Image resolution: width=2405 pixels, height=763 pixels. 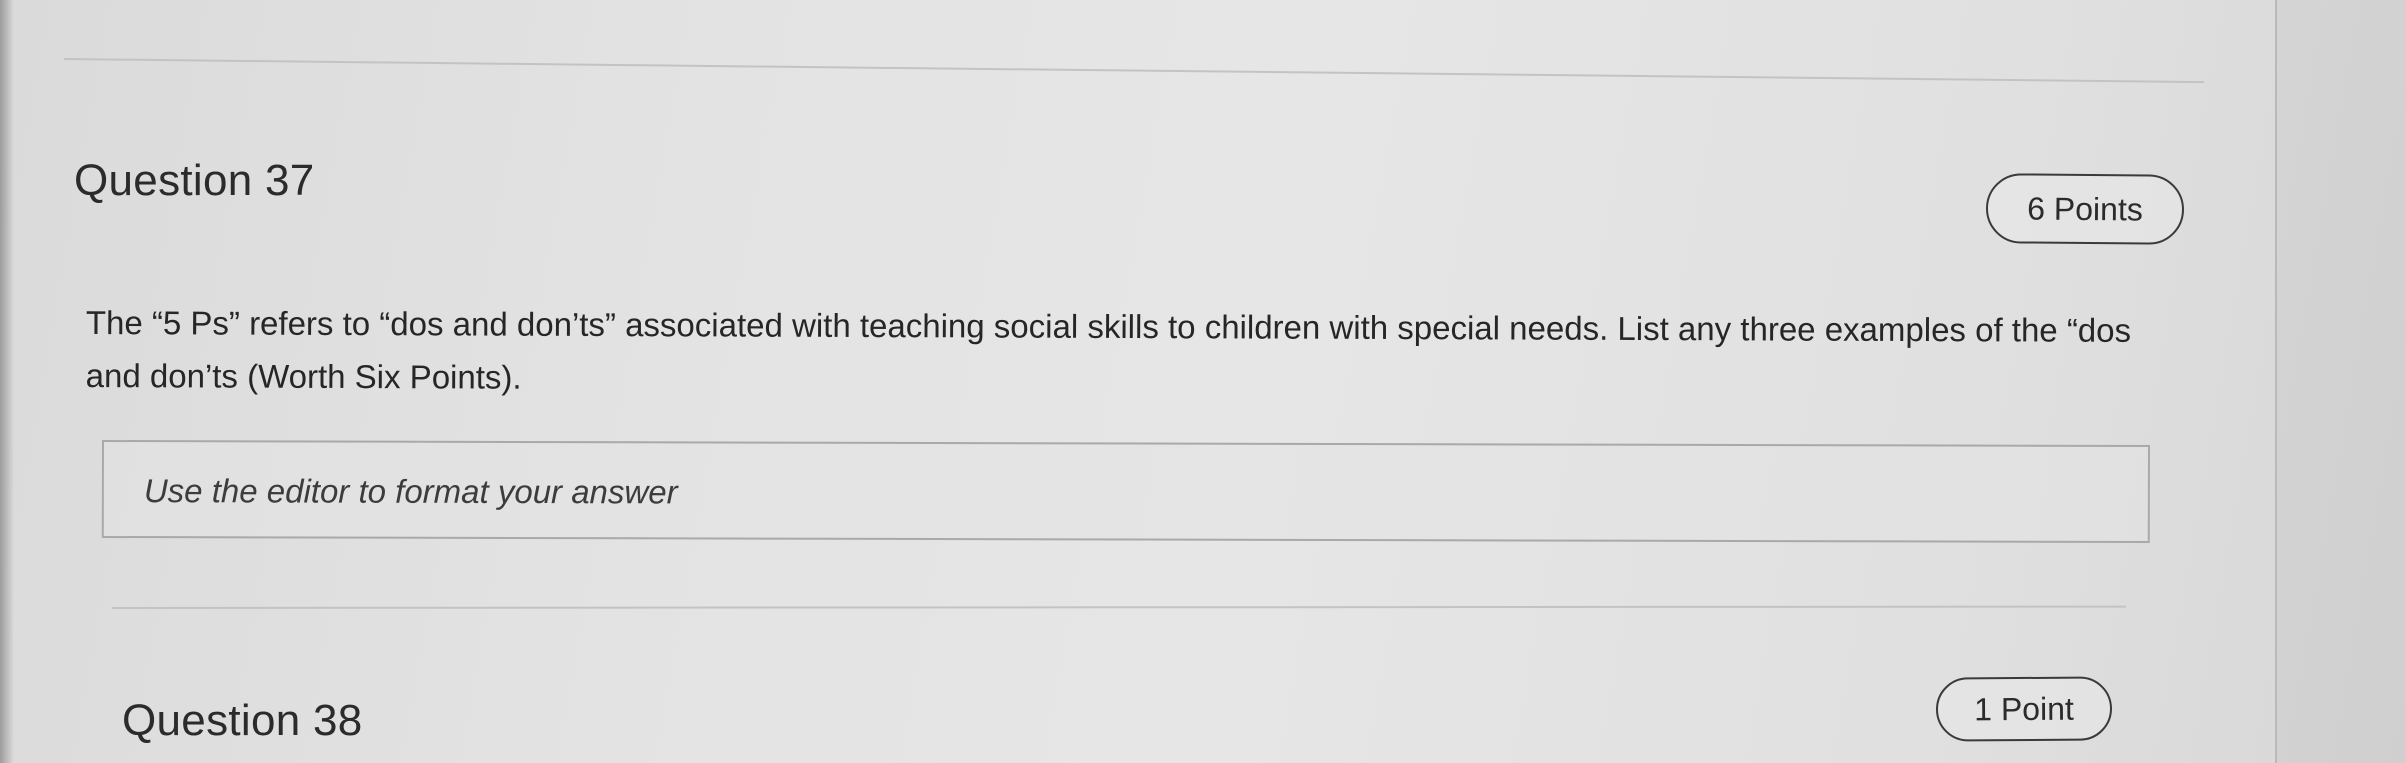 What do you see at coordinates (194, 180) in the screenshot?
I see `question-37-title: Question 37` at bounding box center [194, 180].